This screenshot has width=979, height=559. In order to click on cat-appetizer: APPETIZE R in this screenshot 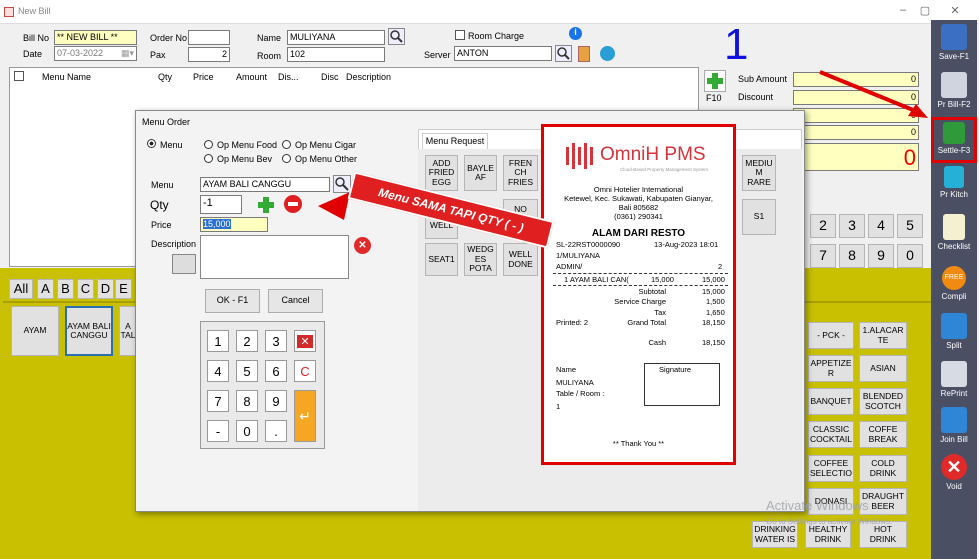, I will do `click(831, 368)`.